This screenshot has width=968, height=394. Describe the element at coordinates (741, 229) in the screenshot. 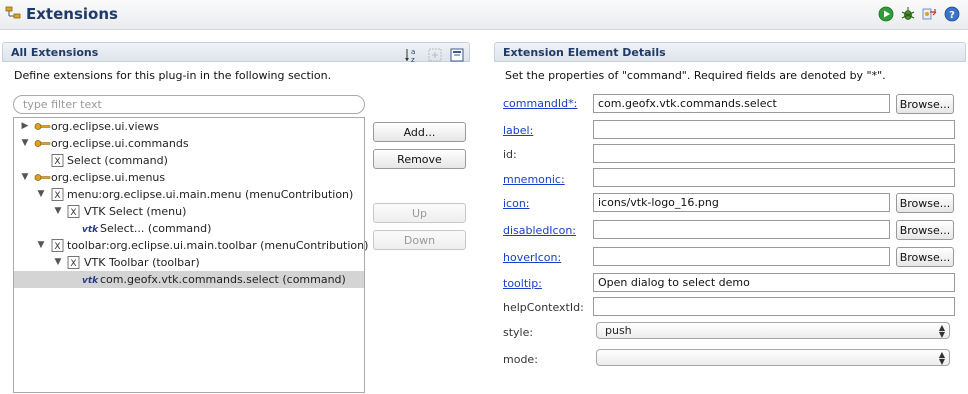

I see `disabledicon-field` at that location.